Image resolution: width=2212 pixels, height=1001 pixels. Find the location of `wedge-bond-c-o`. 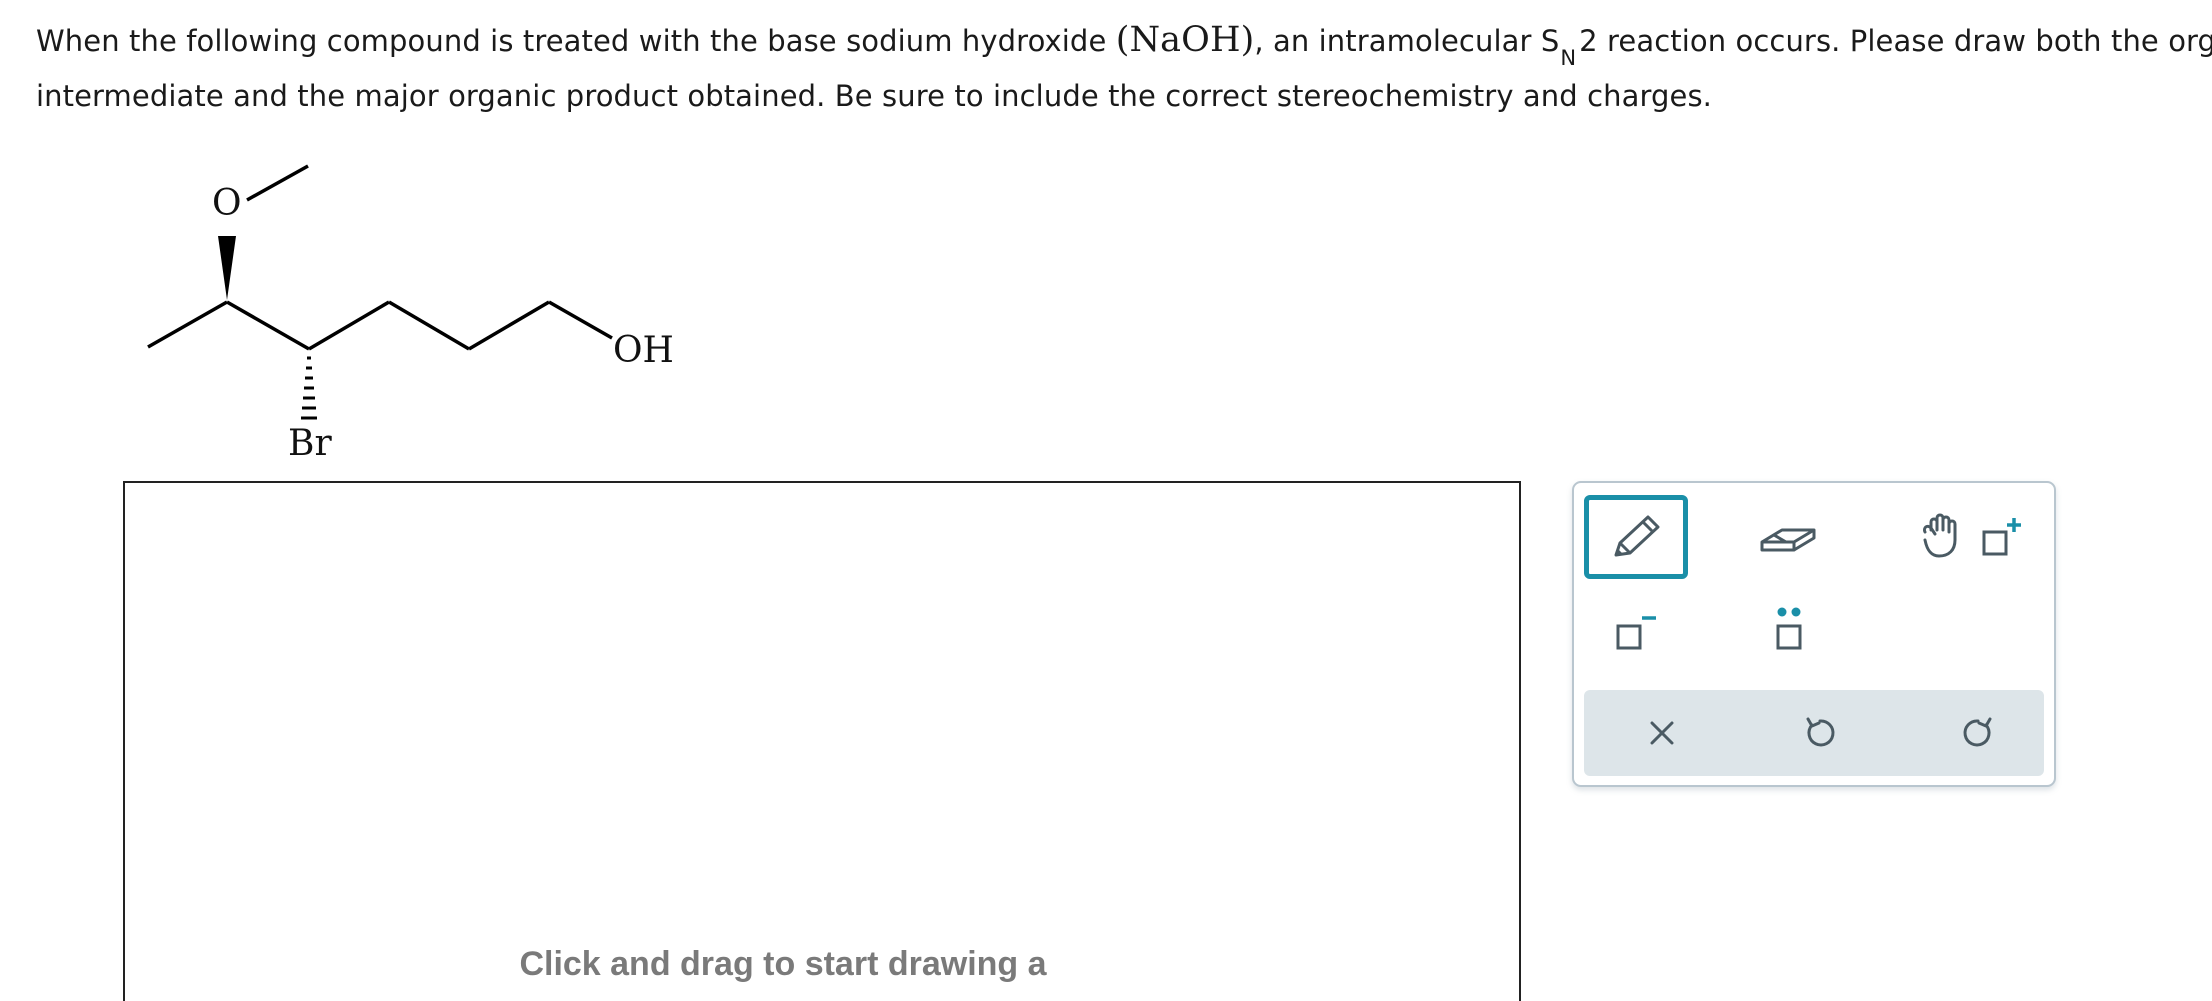

wedge-bond-c-o is located at coordinates (227, 268).